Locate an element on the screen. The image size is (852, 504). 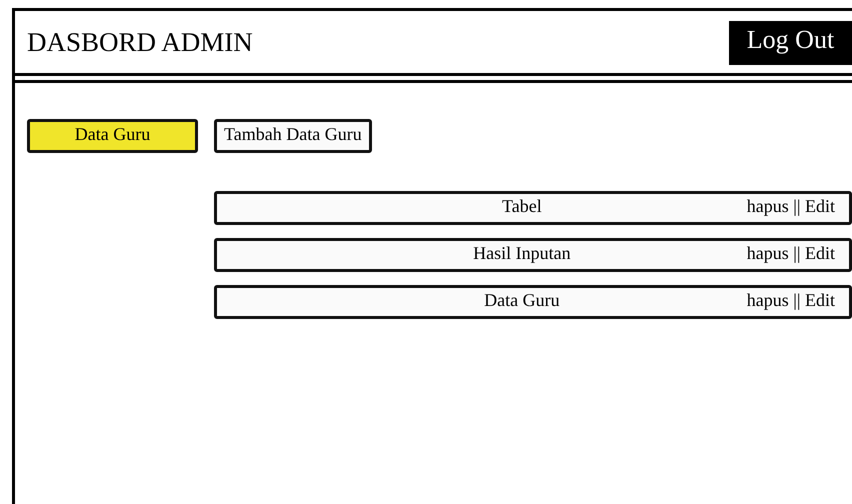
nav-button: Tambah Data Guru is located at coordinates (293, 136).